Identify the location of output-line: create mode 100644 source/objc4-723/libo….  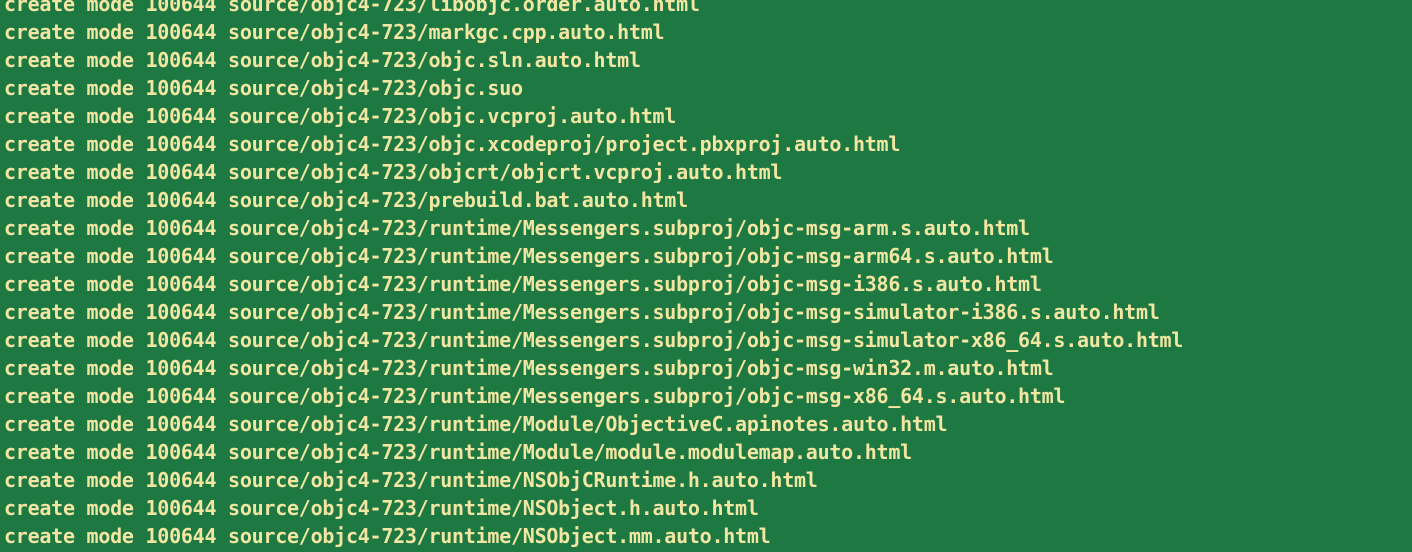
(352, 8).